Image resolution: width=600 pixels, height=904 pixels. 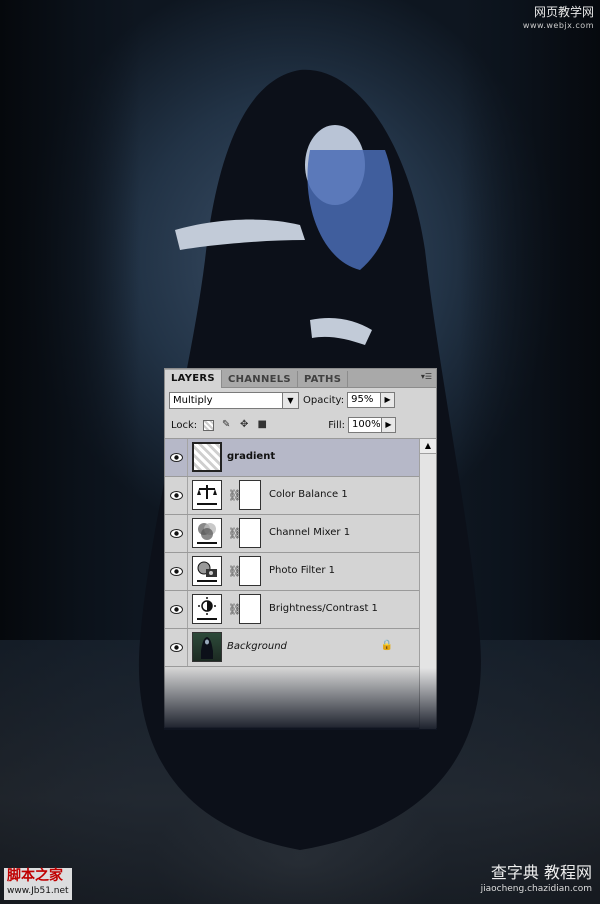 What do you see at coordinates (293, 648) in the screenshot?
I see `layer-row-background: Background 🔒` at bounding box center [293, 648].